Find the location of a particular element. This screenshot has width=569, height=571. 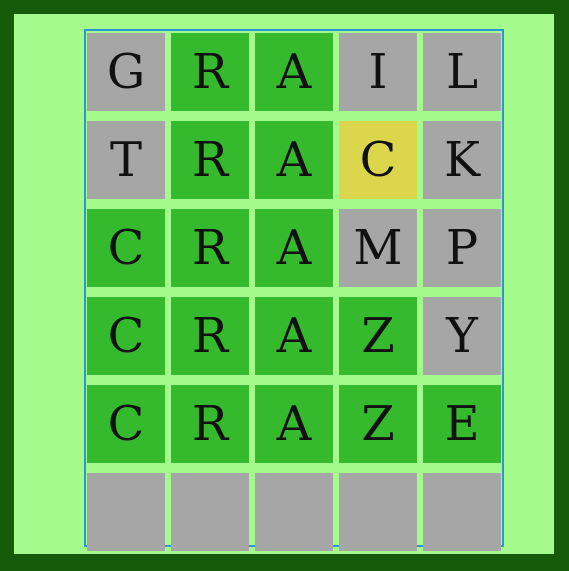

tile-r4-c3: A is located at coordinates (294, 336).